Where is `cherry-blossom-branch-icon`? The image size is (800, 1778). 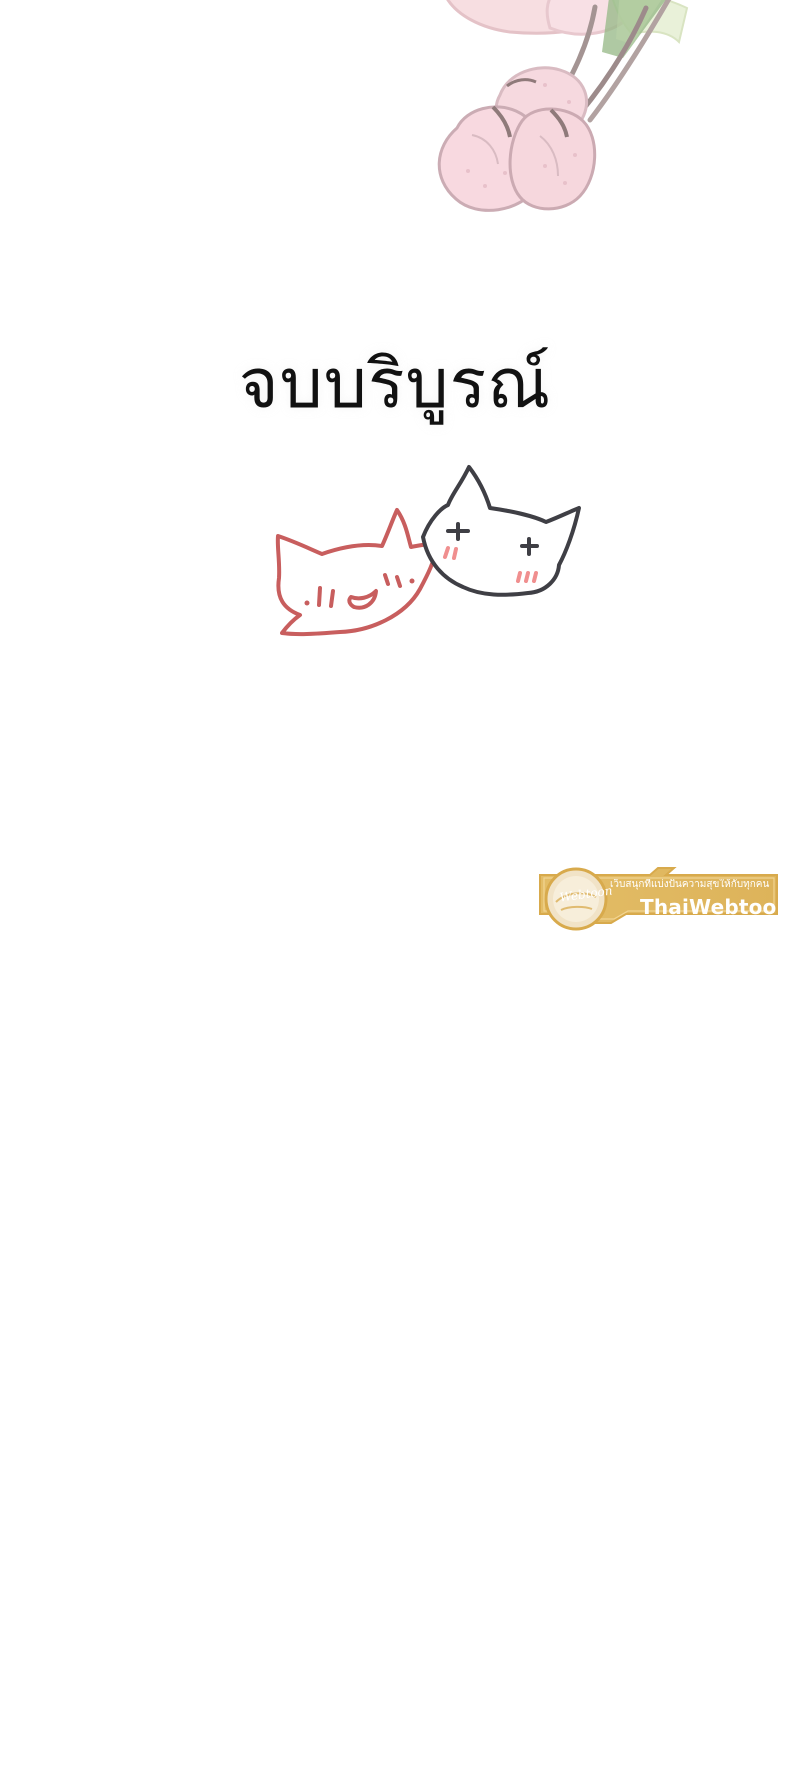 cherry-blossom-branch-icon is located at coordinates (563, 106).